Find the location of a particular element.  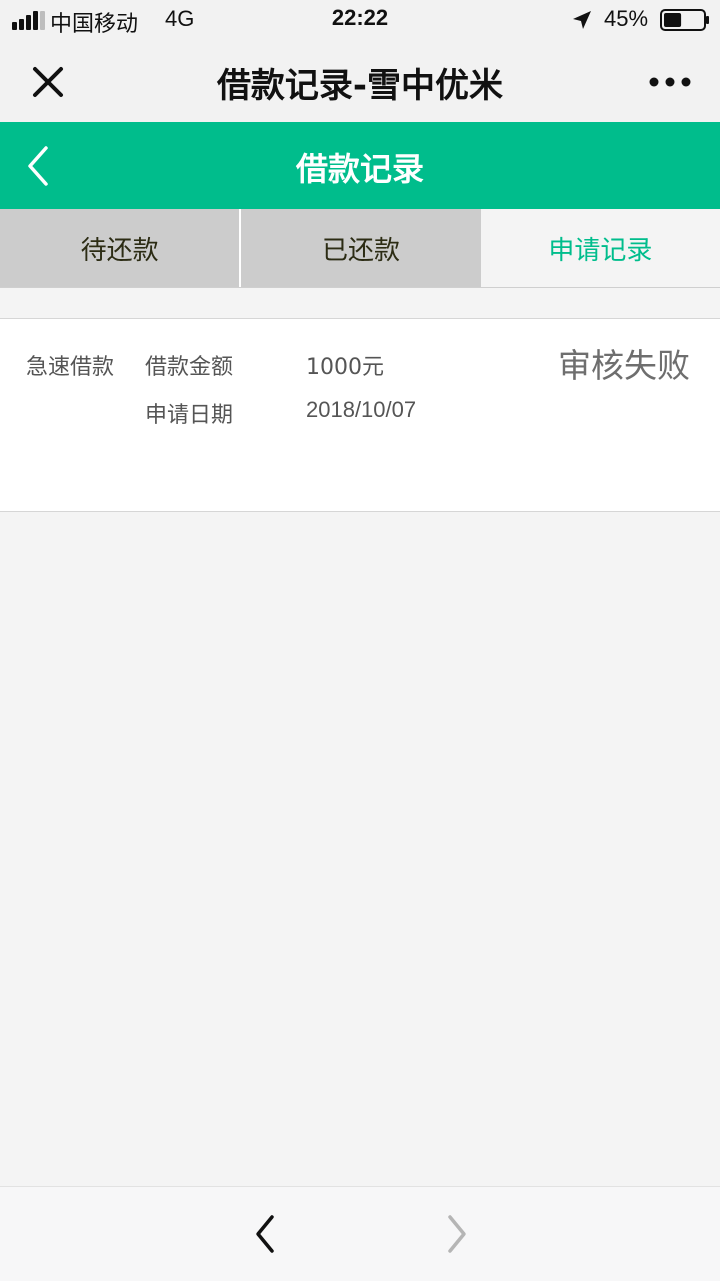

tab-repaid: 已还款 is located at coordinates (361, 248).